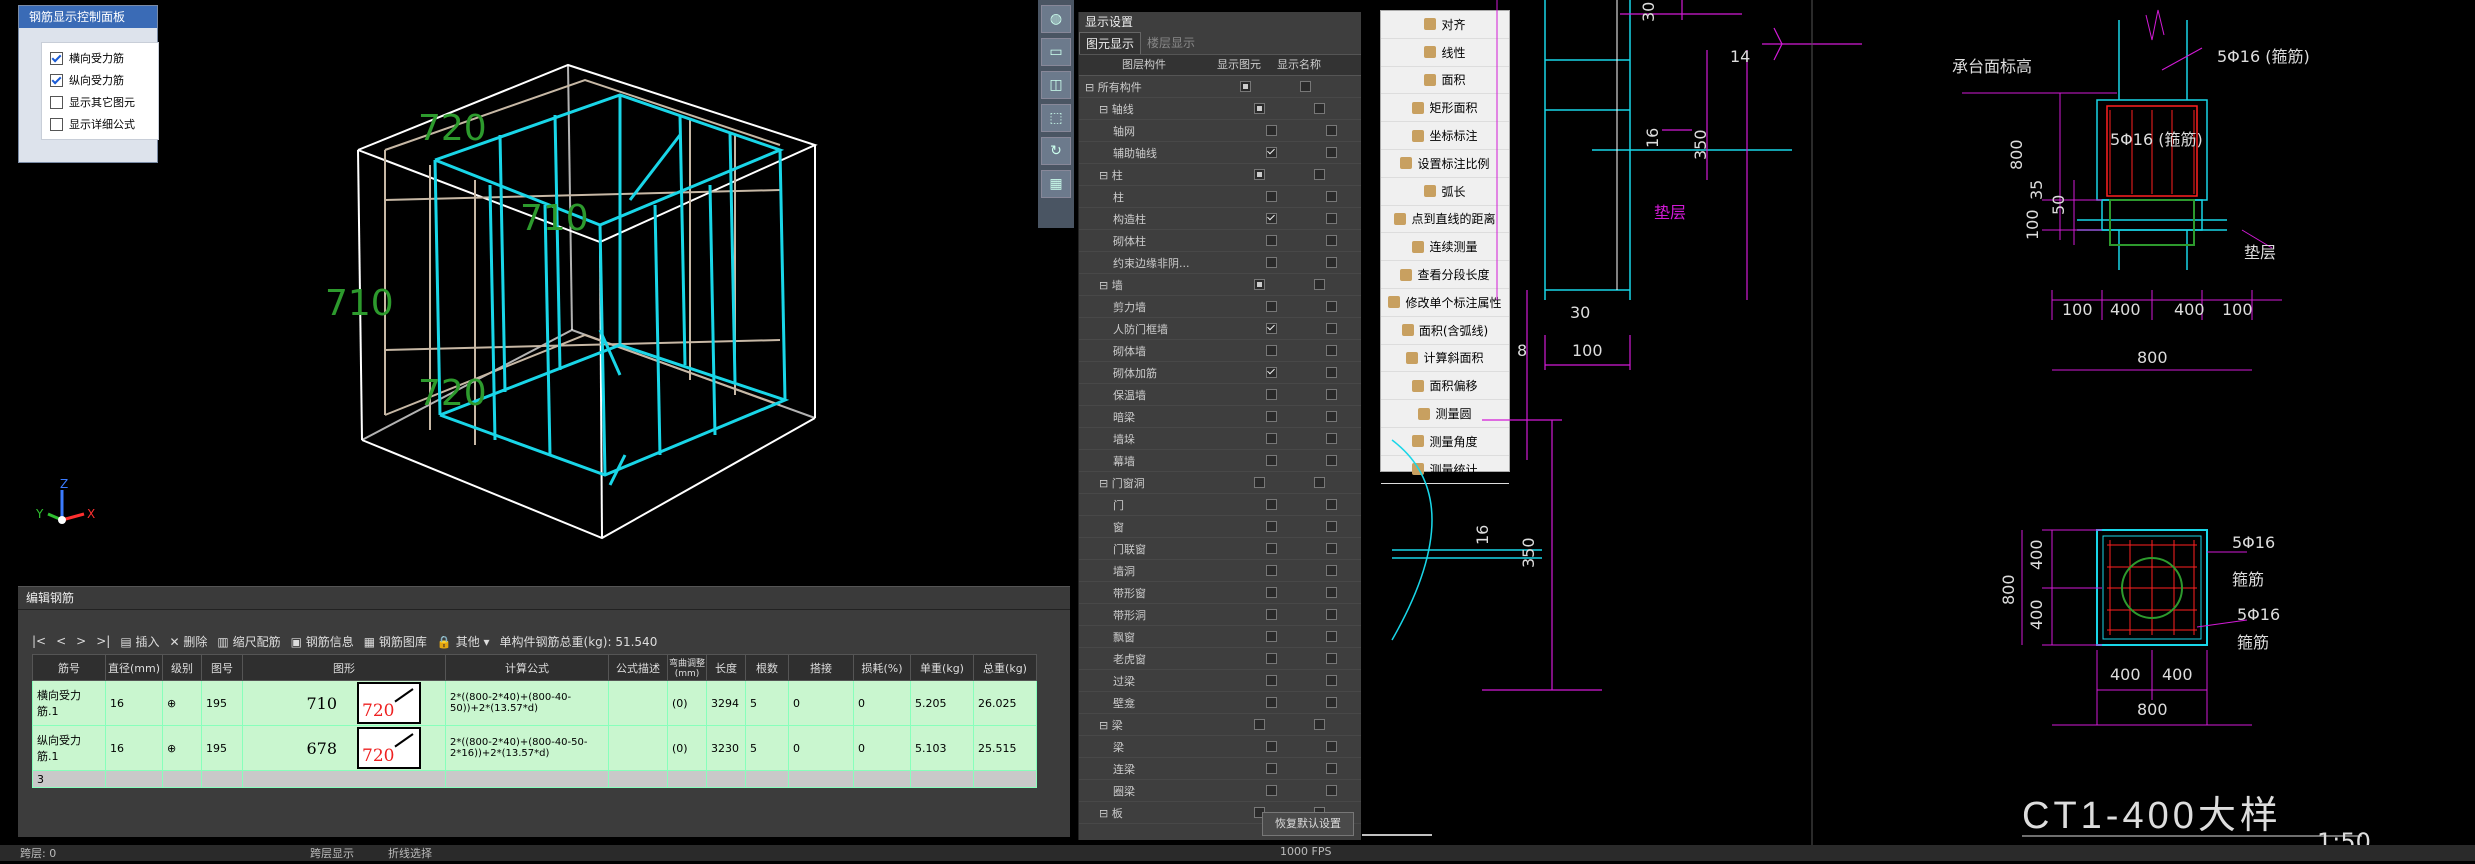 The width and height of the screenshot is (2475, 864). What do you see at coordinates (39, 641) in the screenshot?
I see `first-icon: |<` at bounding box center [39, 641].